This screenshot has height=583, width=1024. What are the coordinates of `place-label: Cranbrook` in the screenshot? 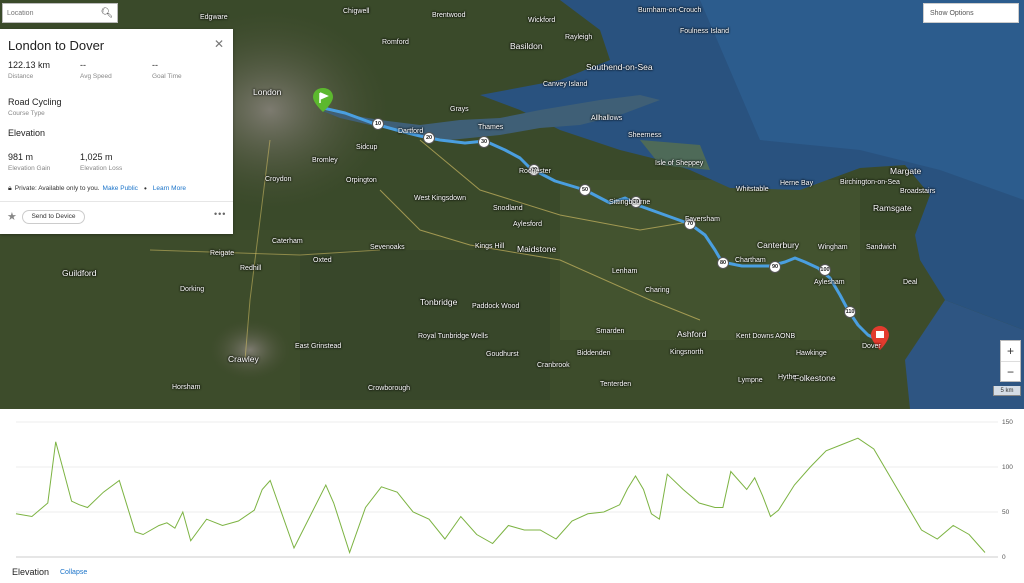 It's located at (553, 365).